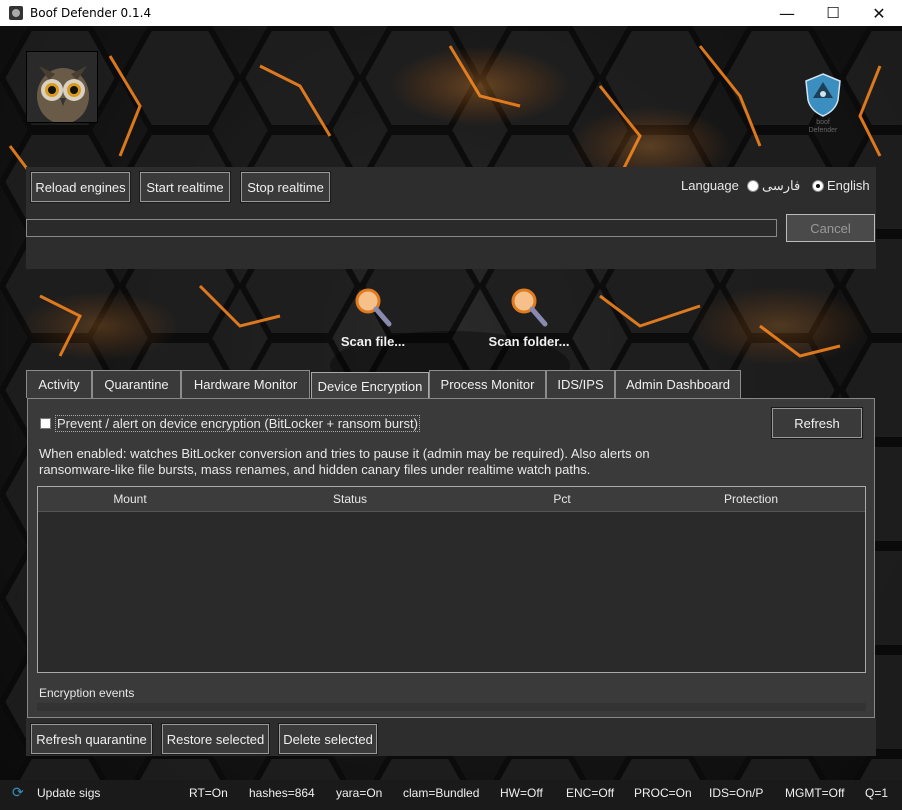  What do you see at coordinates (130, 499) in the screenshot?
I see `column-header-mount: Mount` at bounding box center [130, 499].